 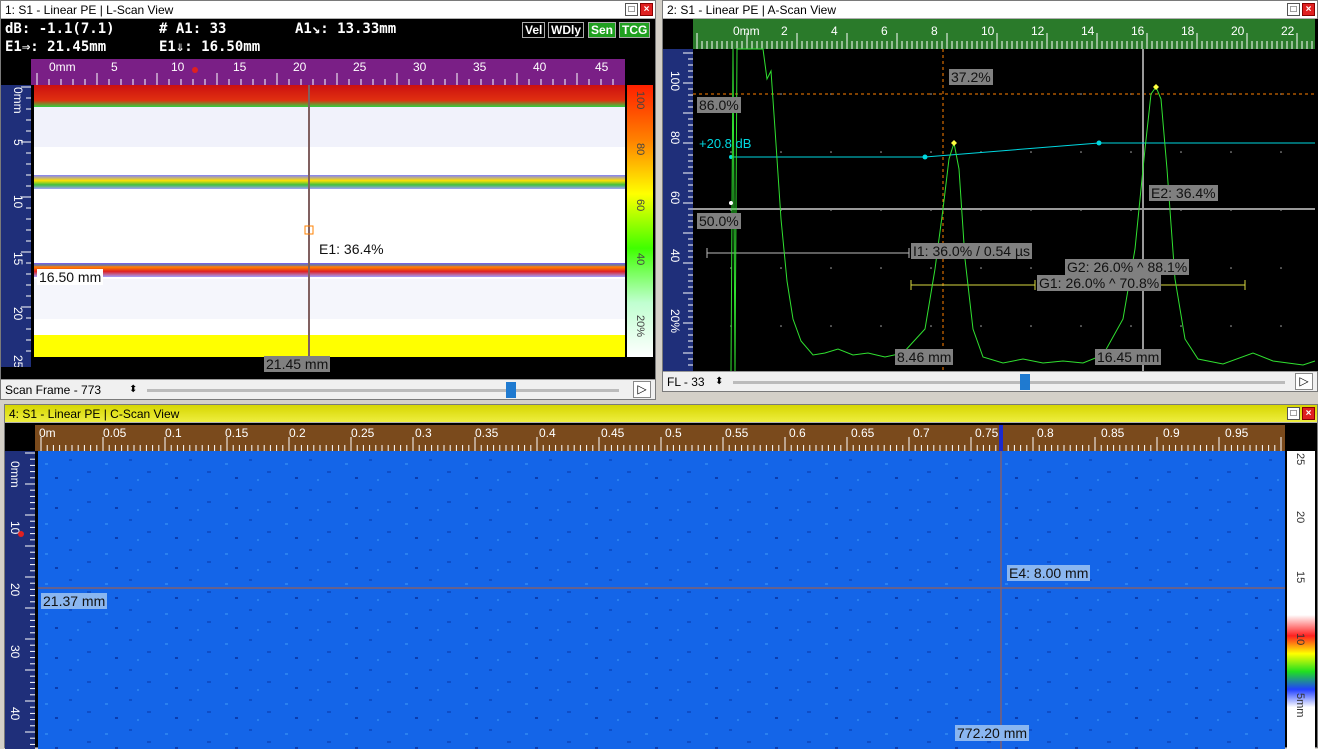 I want to click on depth-cursor-label: 16.50 mm, so click(x=70, y=277).